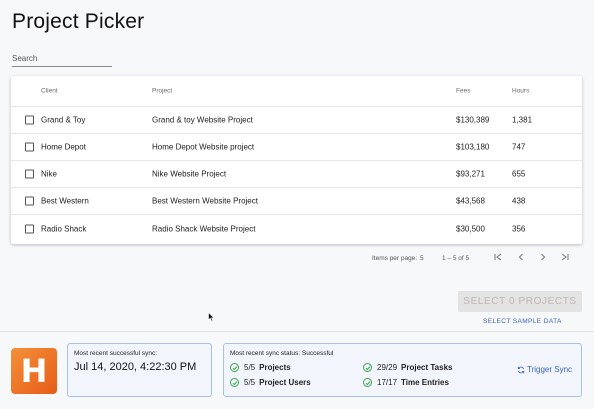  I want to click on stat-count: 17/17, so click(387, 382).